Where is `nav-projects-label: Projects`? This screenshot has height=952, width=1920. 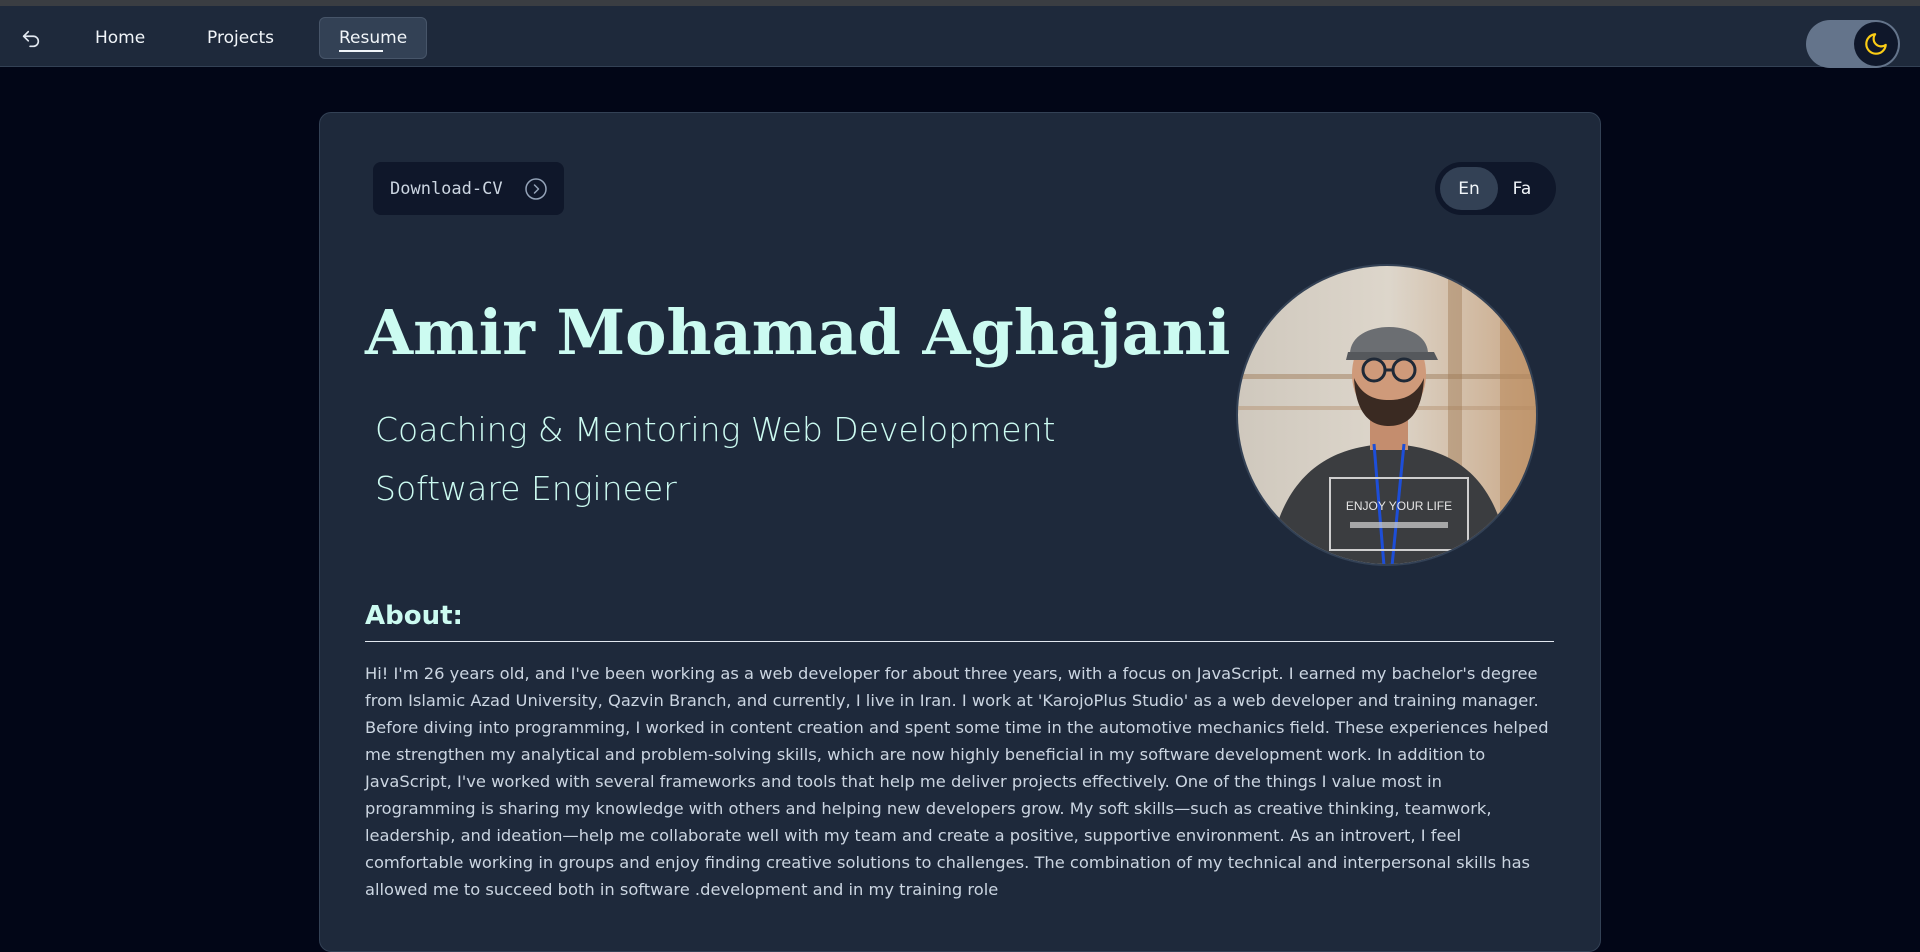 nav-projects-label: Projects is located at coordinates (241, 38).